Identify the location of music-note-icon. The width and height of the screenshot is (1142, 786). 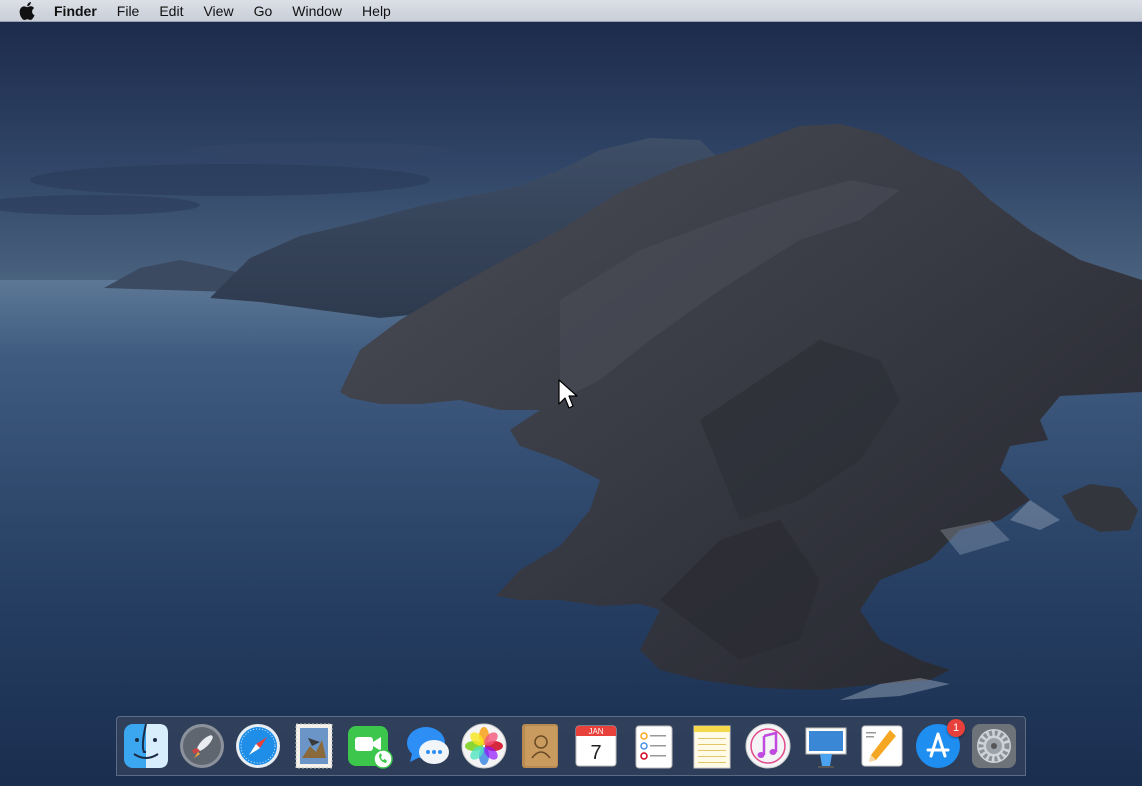
(768, 746).